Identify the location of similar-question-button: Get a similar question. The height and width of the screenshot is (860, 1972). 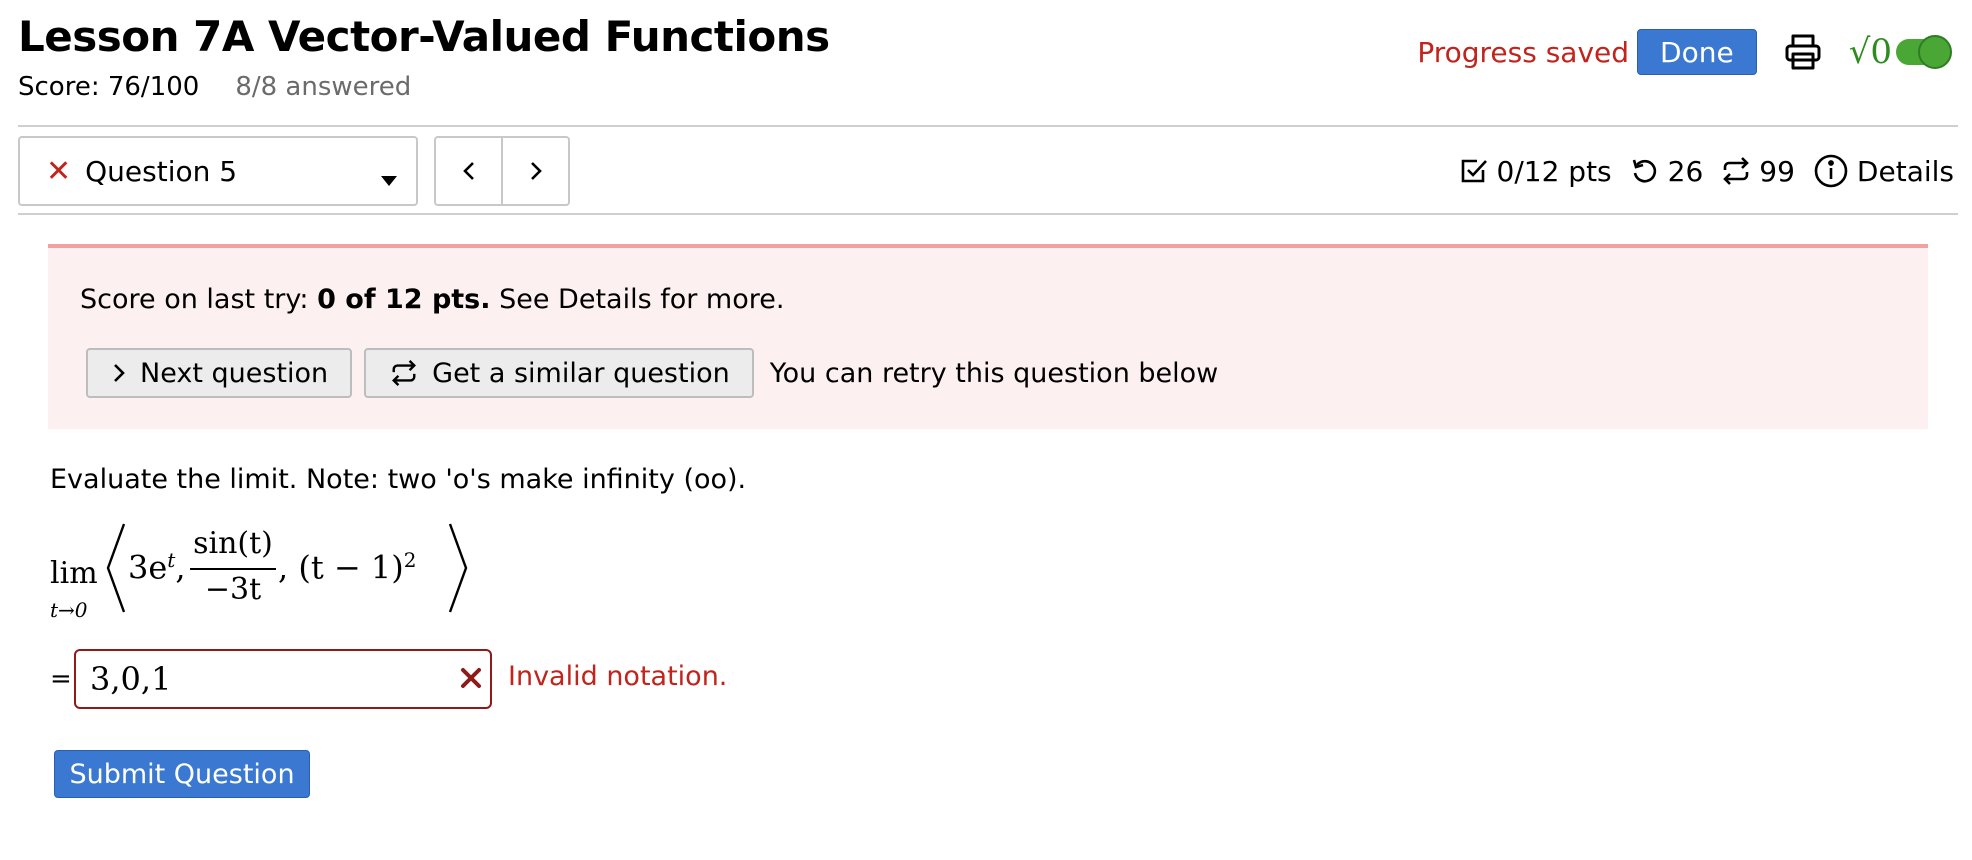
(559, 373).